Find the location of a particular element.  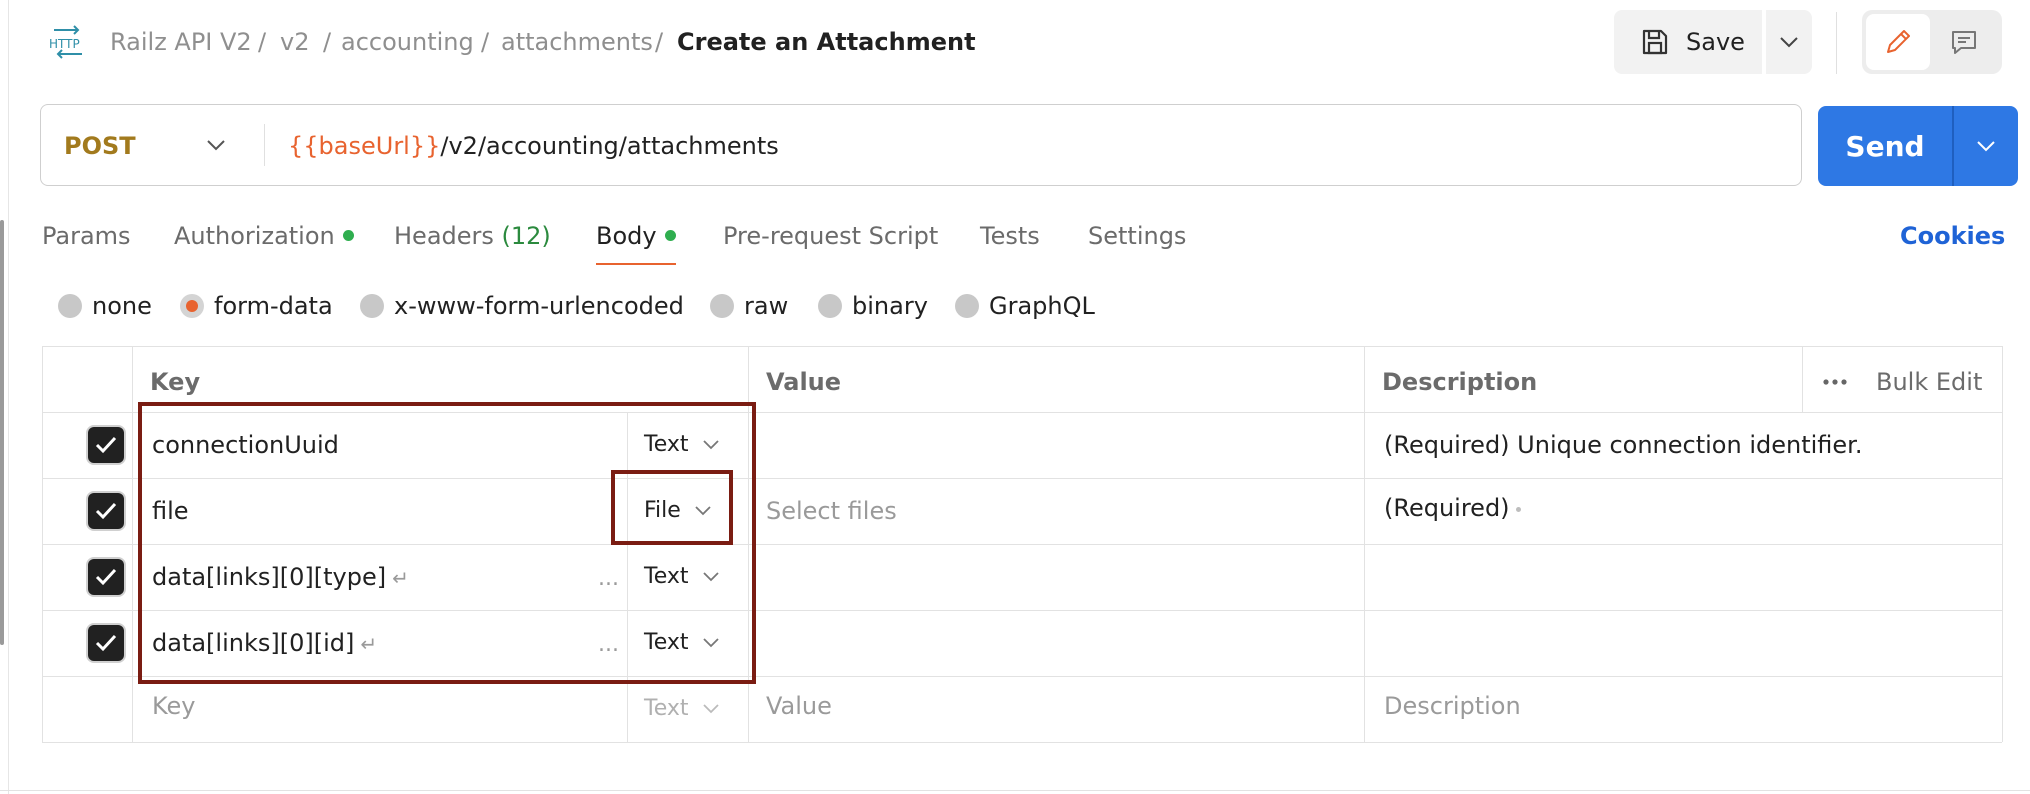

radio-x-www-form-urlencoded is located at coordinates (372, 306).